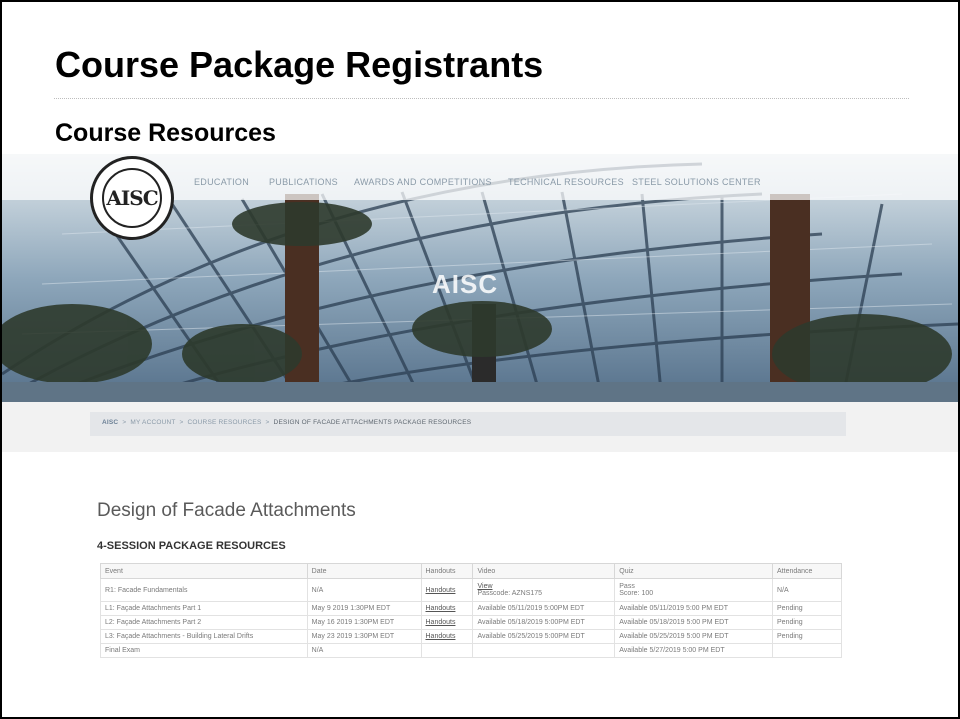 This screenshot has width=960, height=719. Describe the element at coordinates (566, 182) in the screenshot. I see `nav-technical-resources: TECHNICAL RESOURCES` at that location.